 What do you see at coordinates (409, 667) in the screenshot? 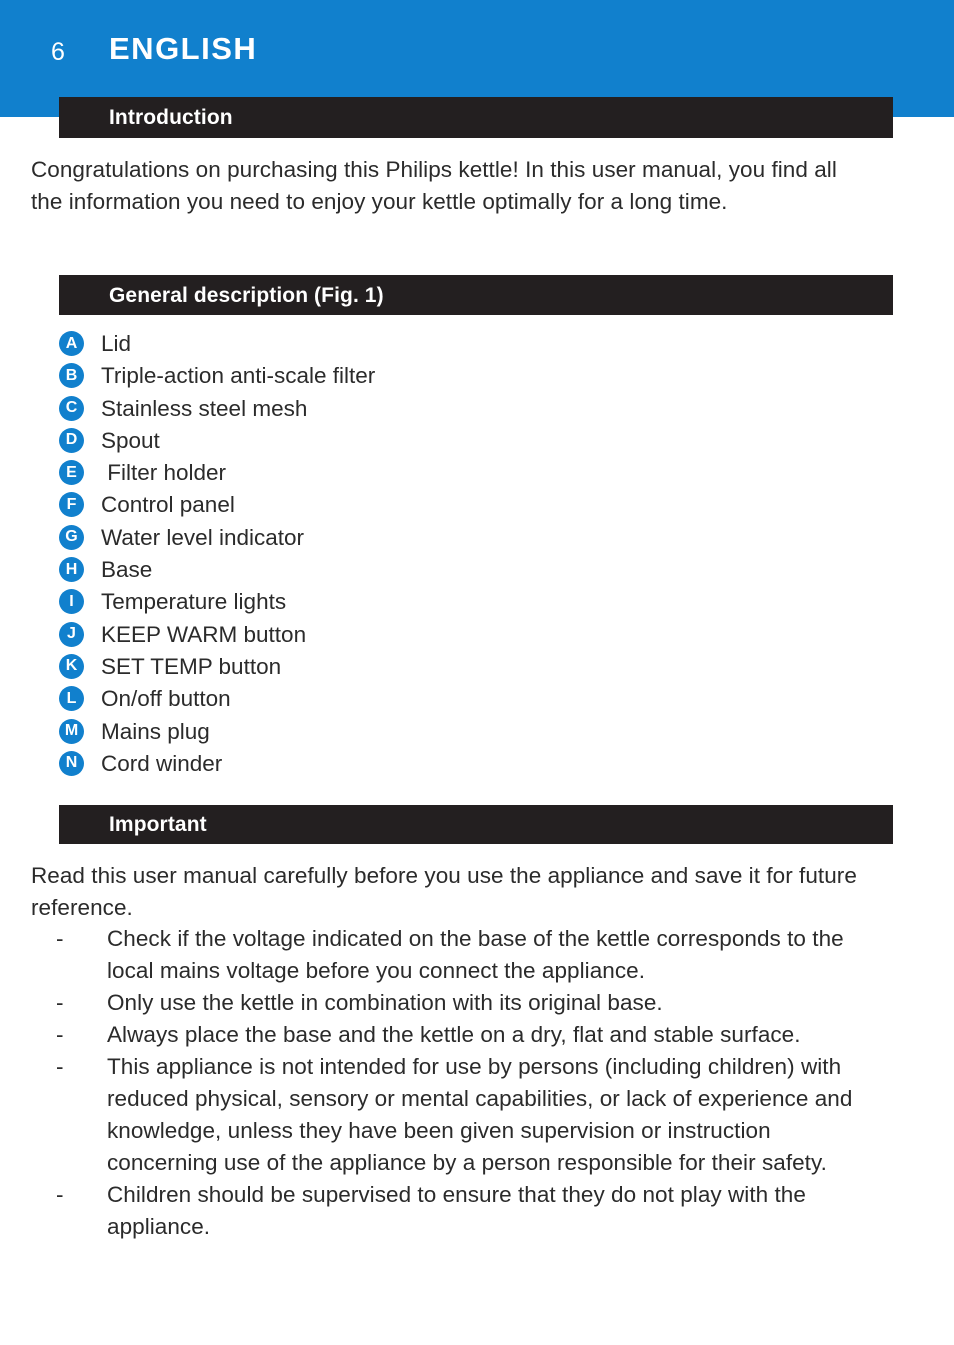
I see `list-item: K SET TEMP button` at bounding box center [409, 667].